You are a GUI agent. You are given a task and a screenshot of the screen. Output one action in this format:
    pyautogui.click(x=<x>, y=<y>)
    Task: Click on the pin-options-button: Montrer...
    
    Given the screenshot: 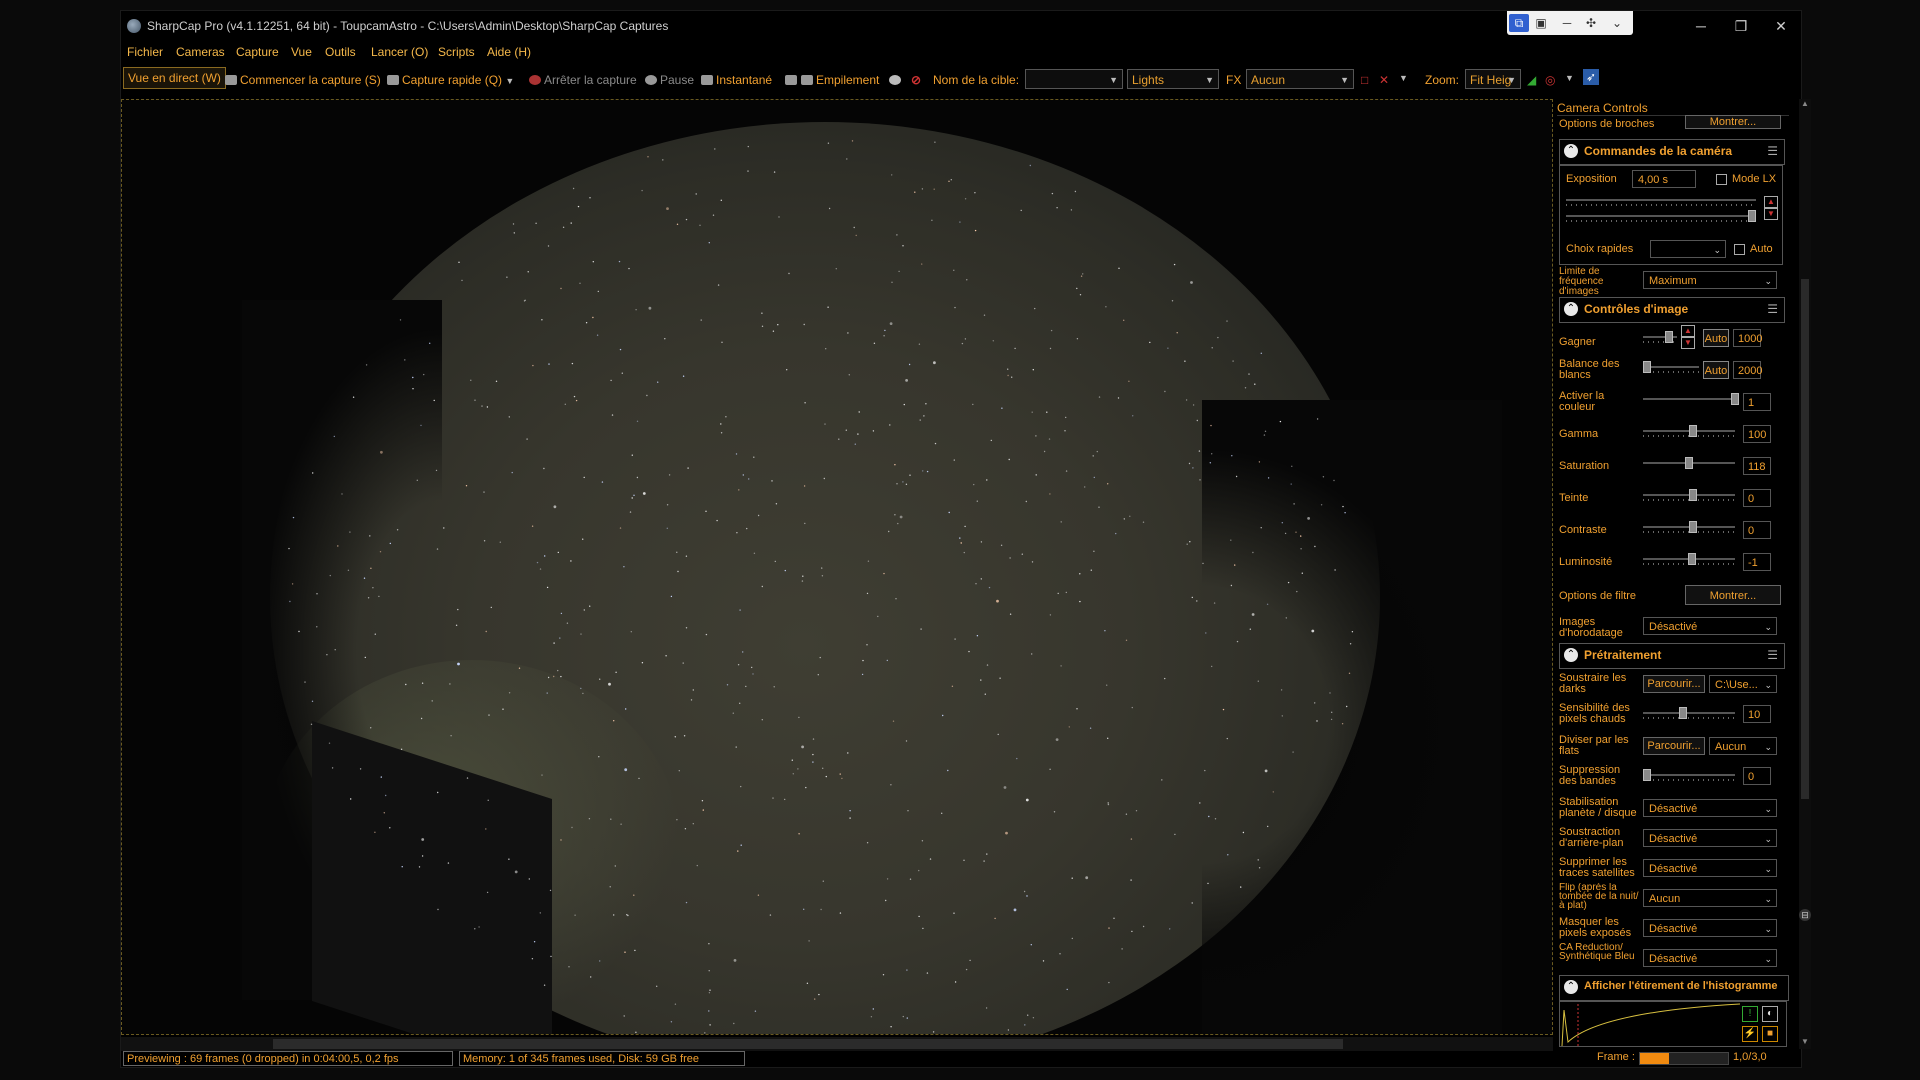 What is the action you would take?
    pyautogui.click(x=1733, y=122)
    